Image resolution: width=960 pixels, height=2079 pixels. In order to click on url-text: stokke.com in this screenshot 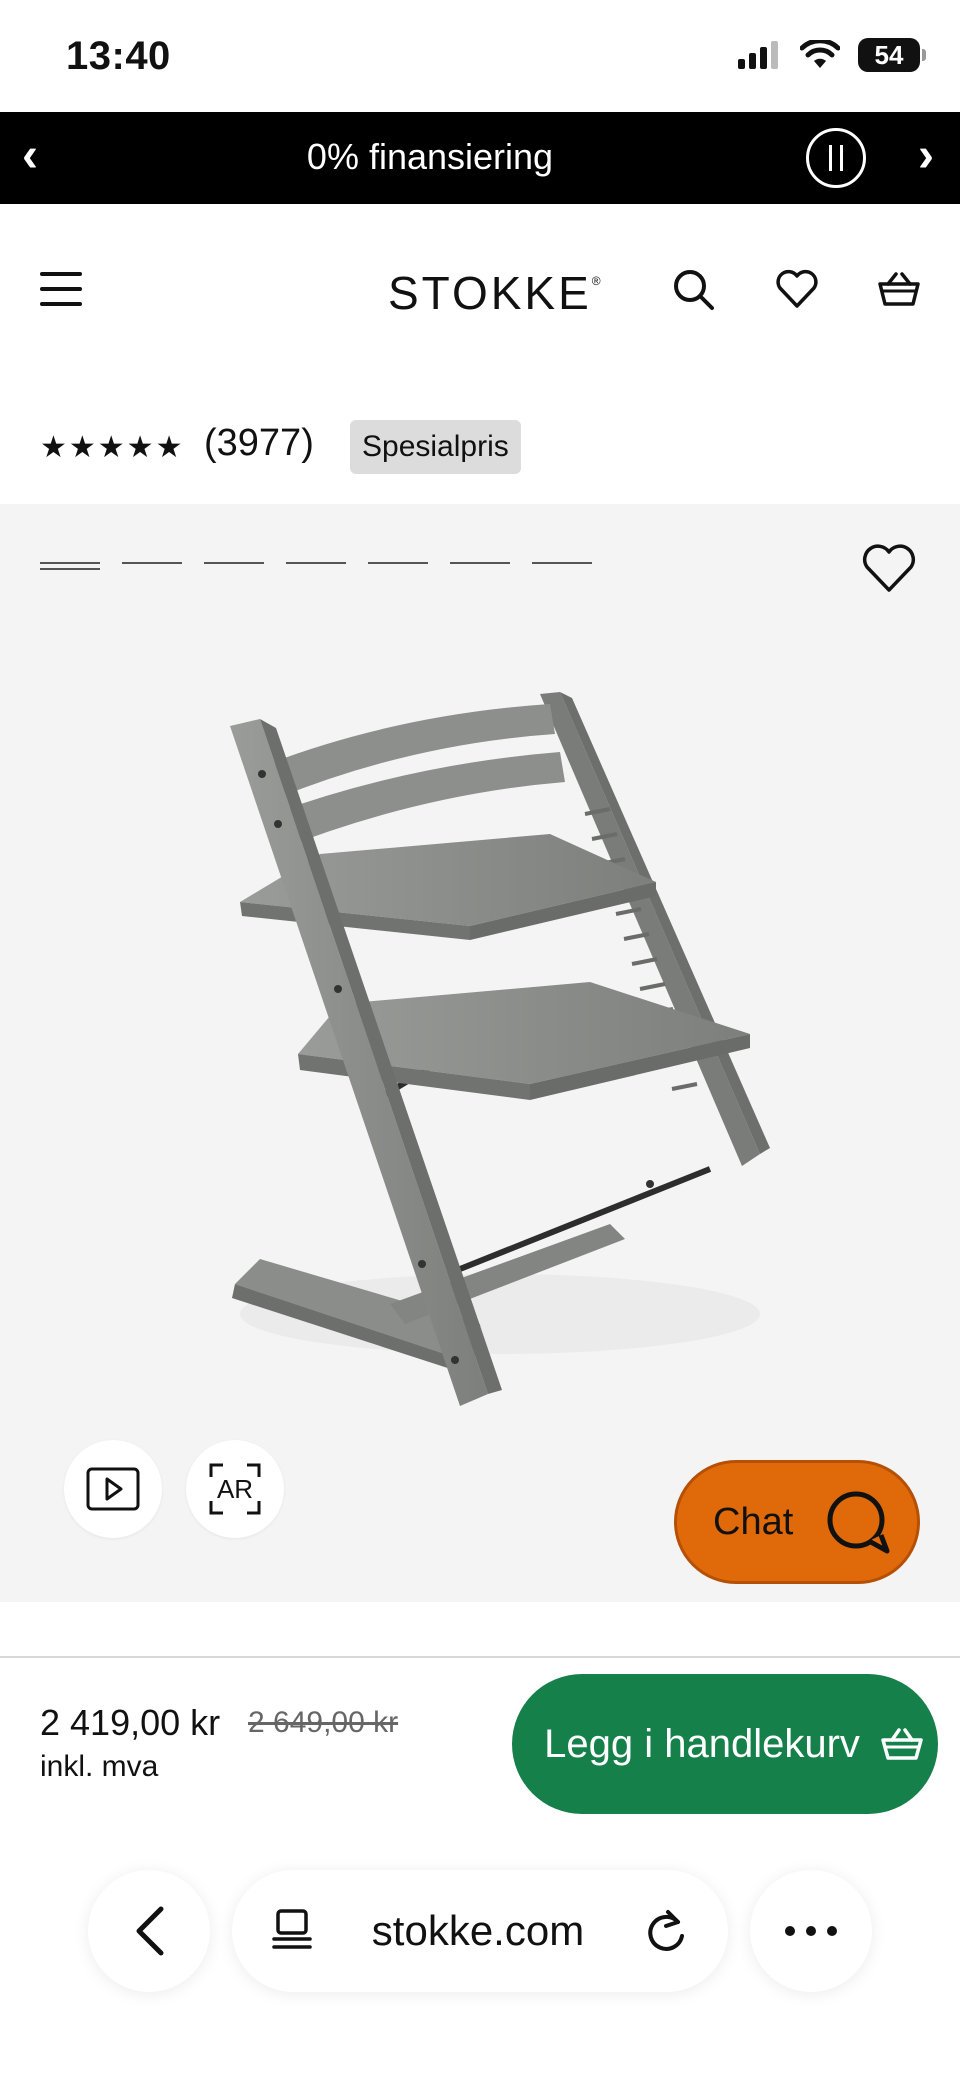, I will do `click(478, 1931)`.